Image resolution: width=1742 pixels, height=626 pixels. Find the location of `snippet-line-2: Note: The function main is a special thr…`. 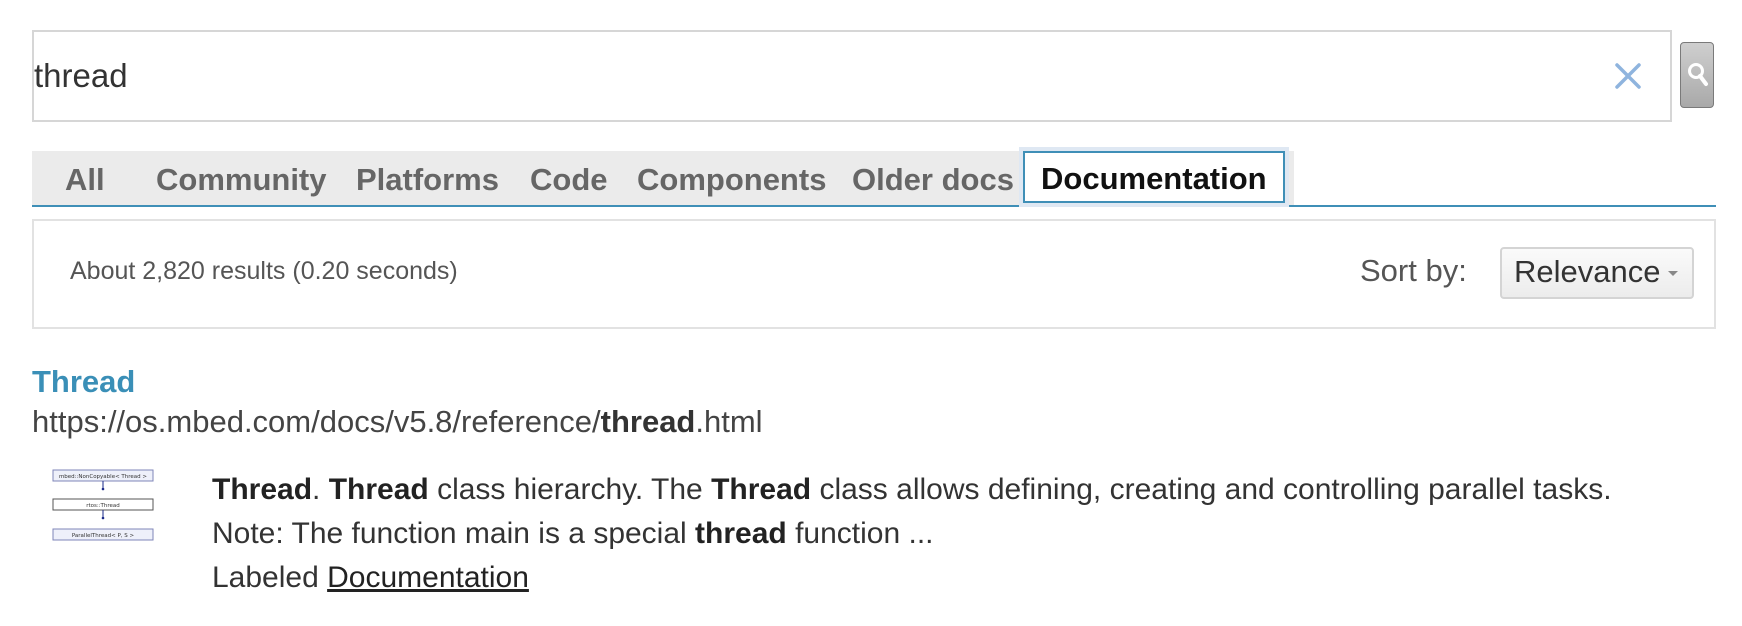

snippet-line-2: Note: The function main is a special thr… is located at coordinates (952, 534).